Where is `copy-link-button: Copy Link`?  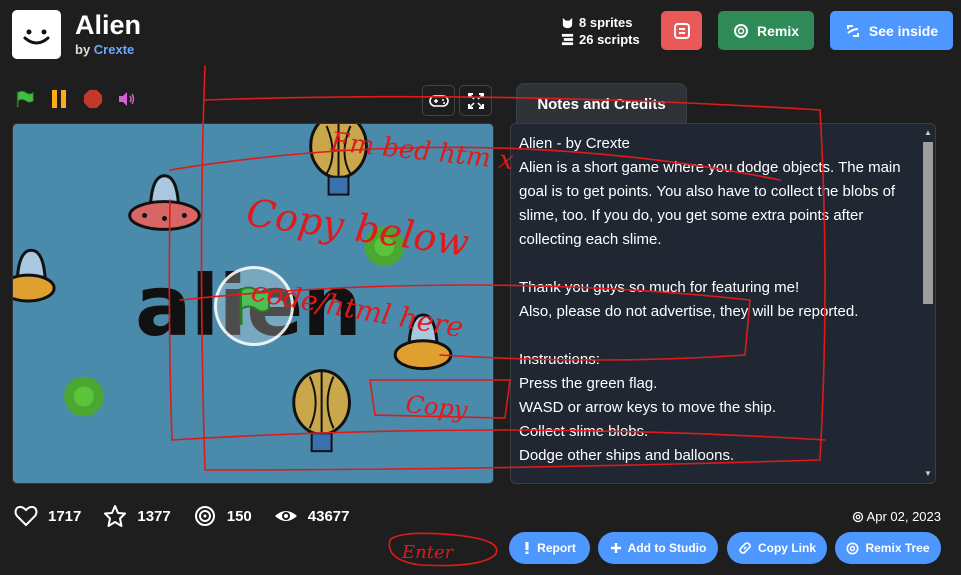 copy-link-button: Copy Link is located at coordinates (777, 548).